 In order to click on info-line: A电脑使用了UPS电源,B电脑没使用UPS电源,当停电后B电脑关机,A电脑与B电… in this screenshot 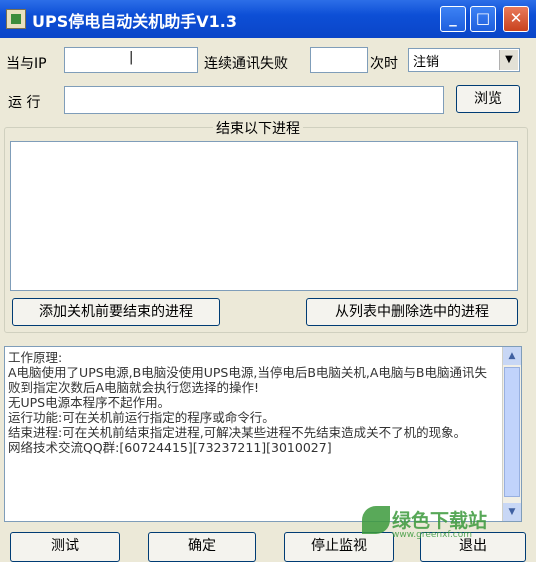, I will do `click(247, 380)`.